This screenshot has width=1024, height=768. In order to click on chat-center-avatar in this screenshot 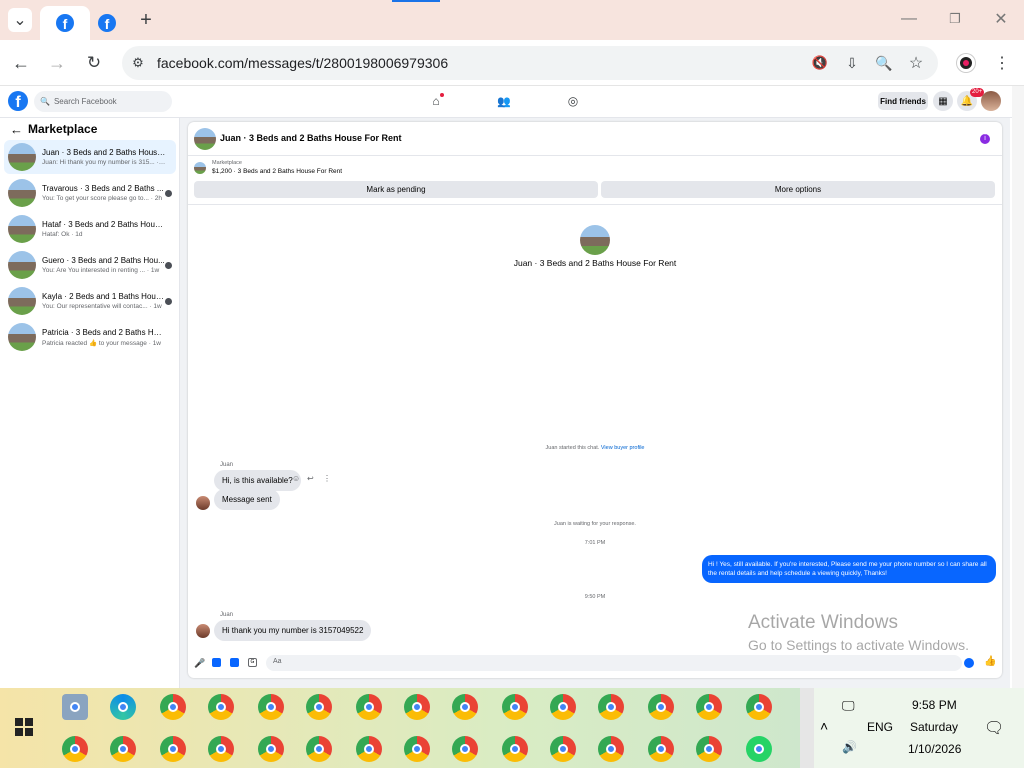, I will do `click(595, 240)`.